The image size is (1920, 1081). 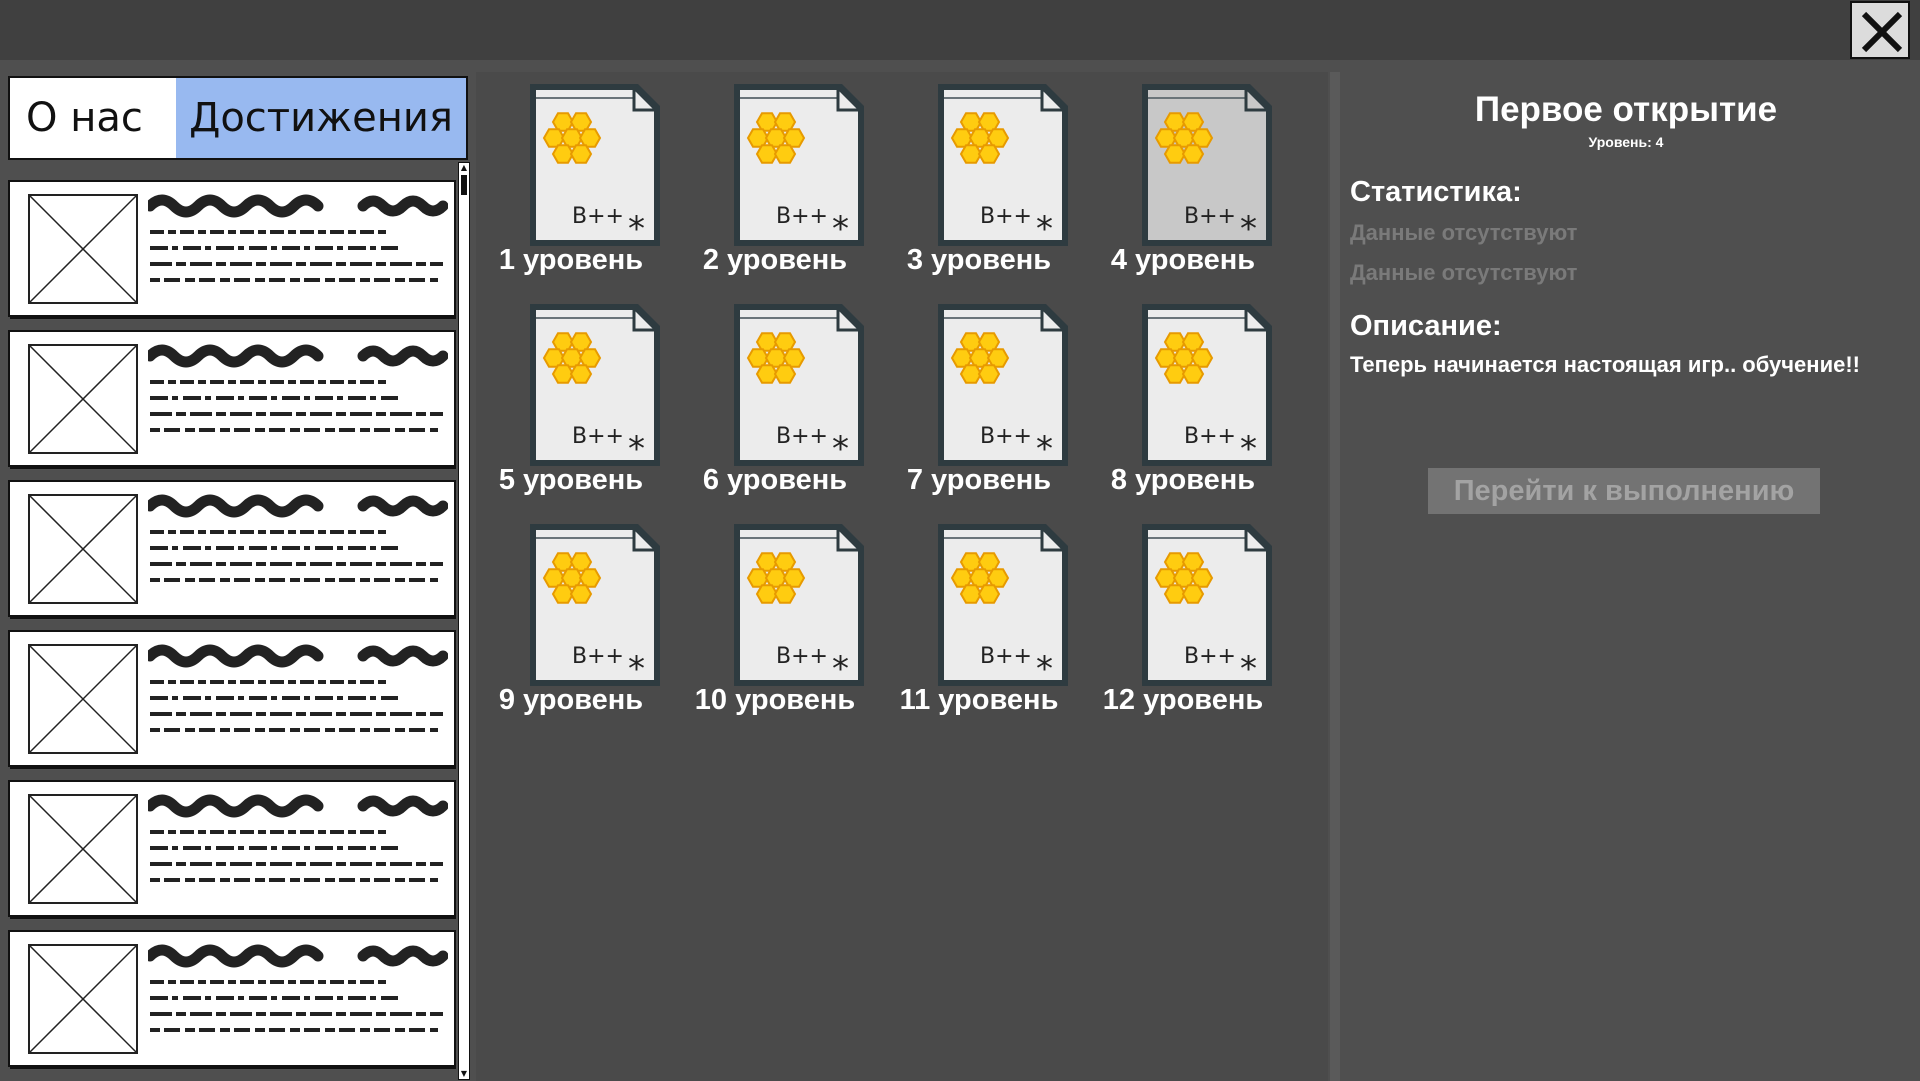 I want to click on level-label: 5 уровень, so click(x=571, y=480).